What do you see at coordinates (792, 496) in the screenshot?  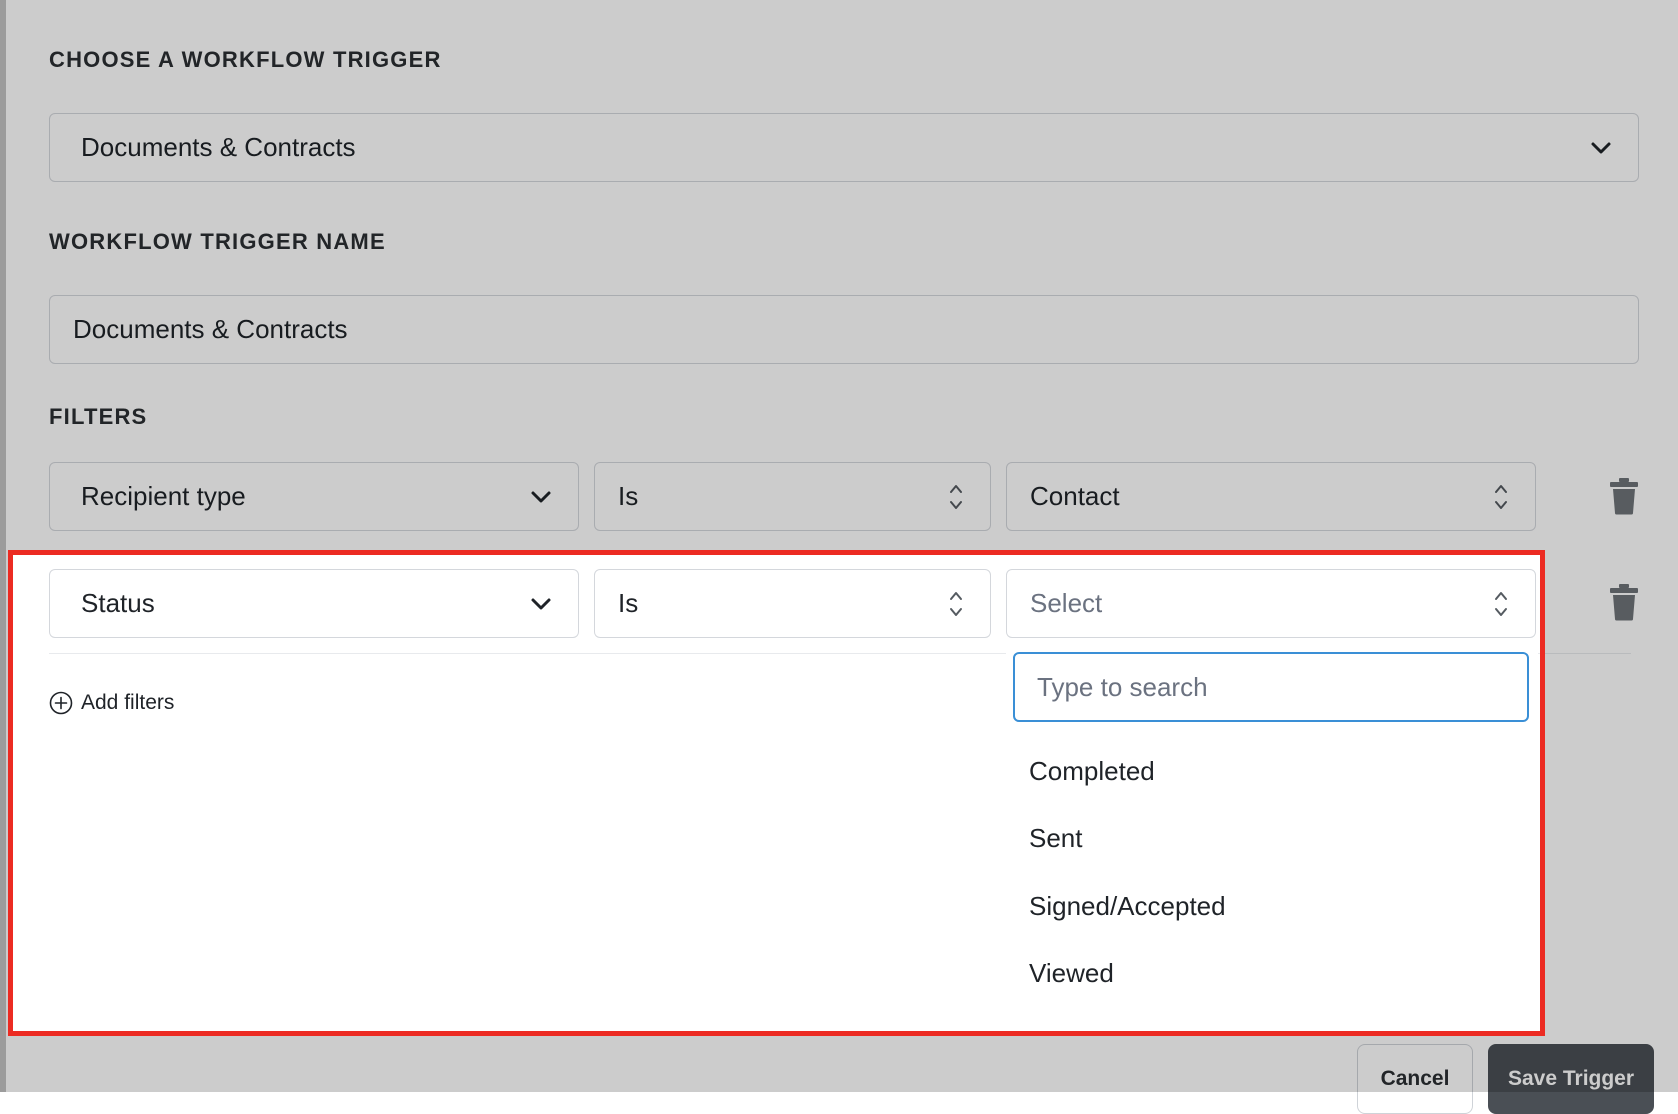 I see `filter-operator-select: Is` at bounding box center [792, 496].